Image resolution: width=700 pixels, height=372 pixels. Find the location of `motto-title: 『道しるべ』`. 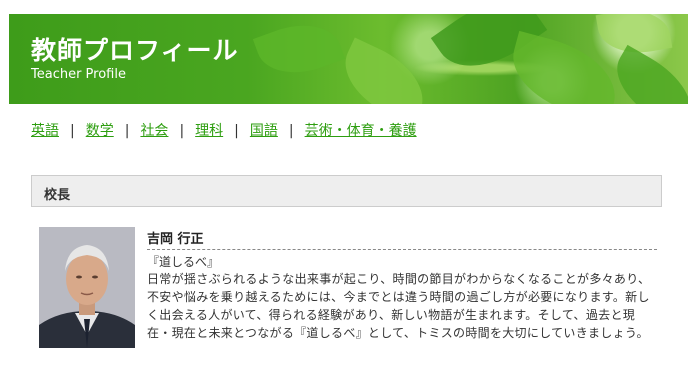

motto-title: 『道しるべ』 is located at coordinates (183, 262).